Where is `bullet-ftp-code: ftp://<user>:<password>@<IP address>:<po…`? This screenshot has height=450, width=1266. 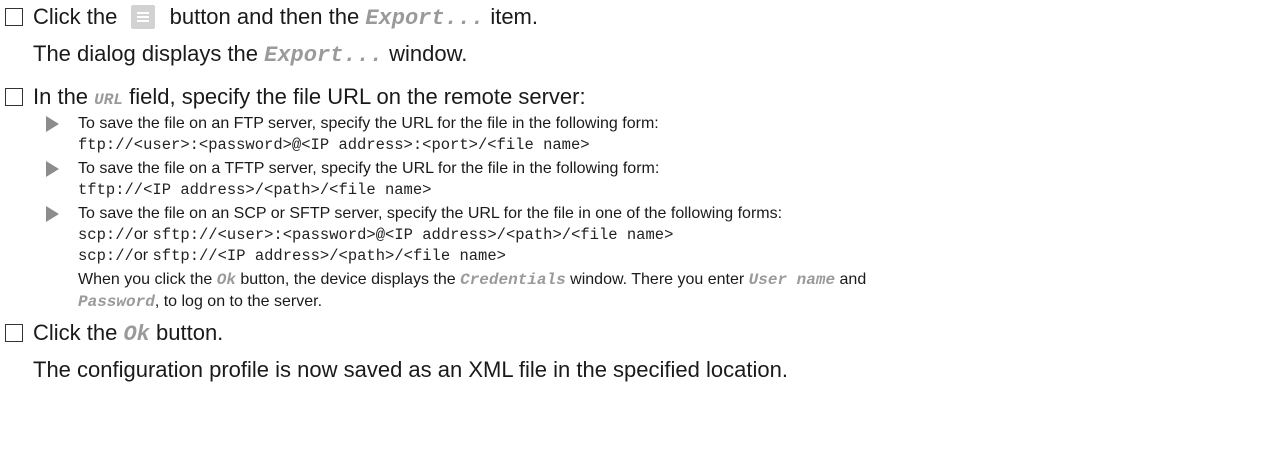 bullet-ftp-code: ftp://<user>:<password>@<IP address>:<po… is located at coordinates (334, 145).